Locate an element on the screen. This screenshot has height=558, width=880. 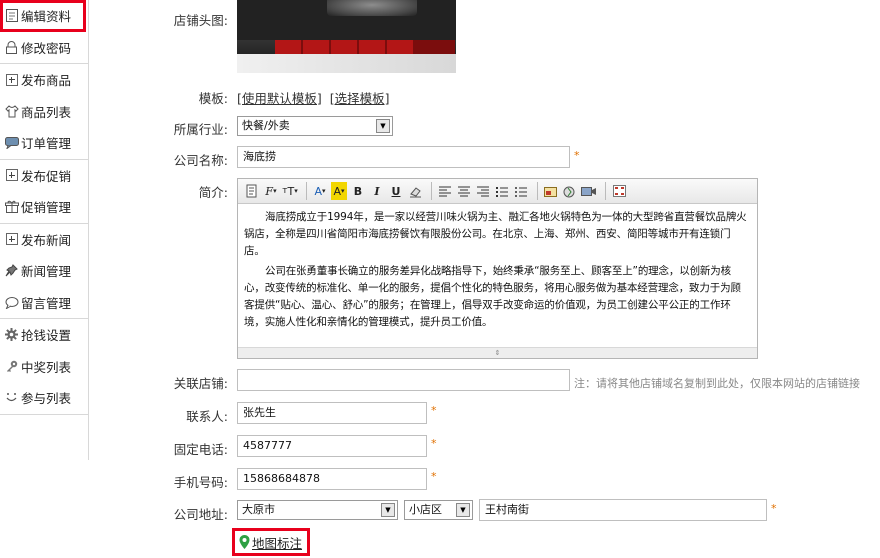
lock-icon is located at coordinates (11, 47).